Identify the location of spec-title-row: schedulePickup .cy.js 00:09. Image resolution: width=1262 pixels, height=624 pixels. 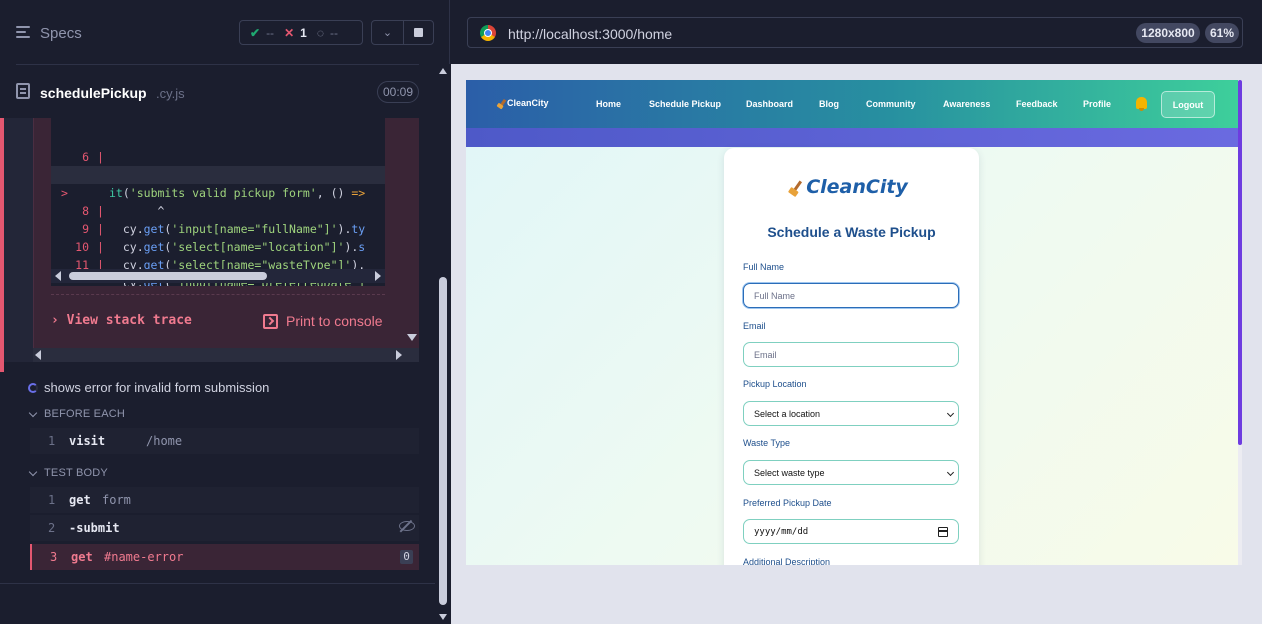
(217, 92).